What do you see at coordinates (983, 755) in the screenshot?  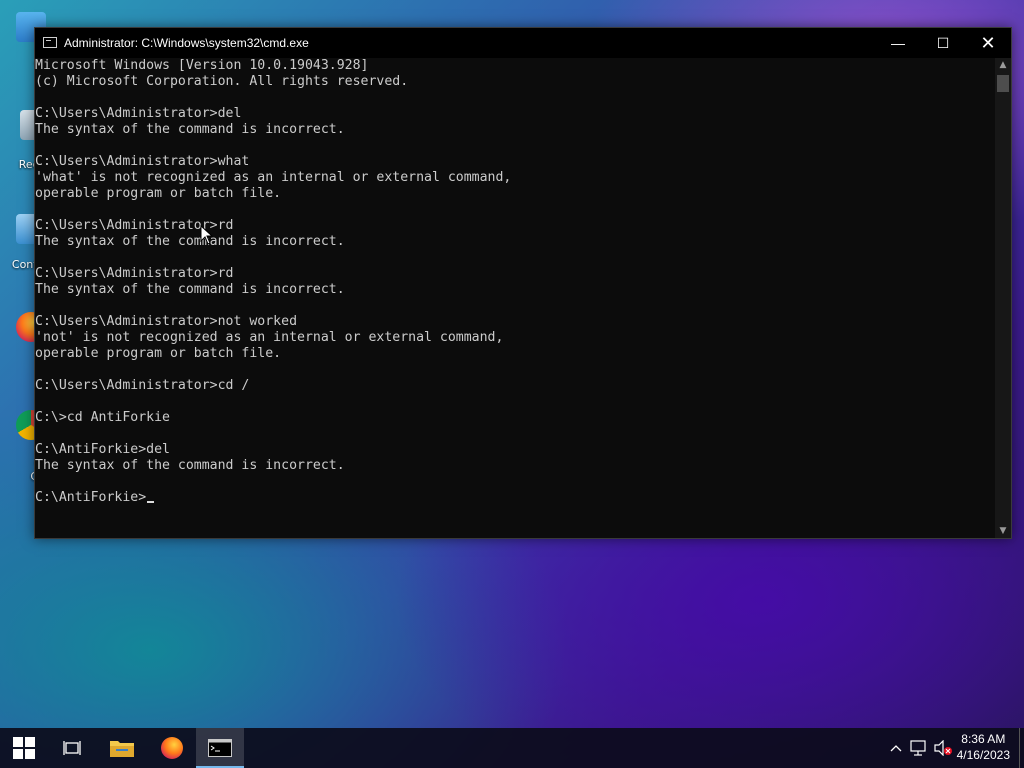 I see `clock-date: 4/16/2023` at bounding box center [983, 755].